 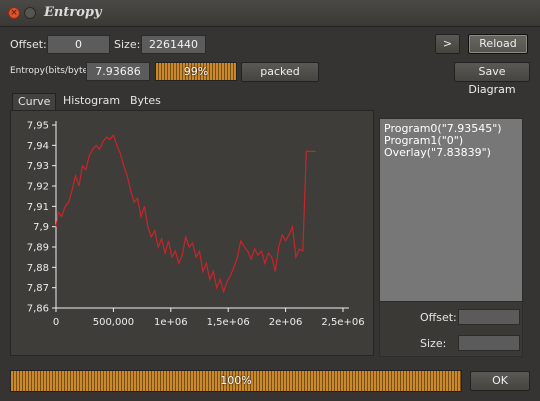 What do you see at coordinates (451, 153) in the screenshot?
I see `list-item: Overlay("7.83839")` at bounding box center [451, 153].